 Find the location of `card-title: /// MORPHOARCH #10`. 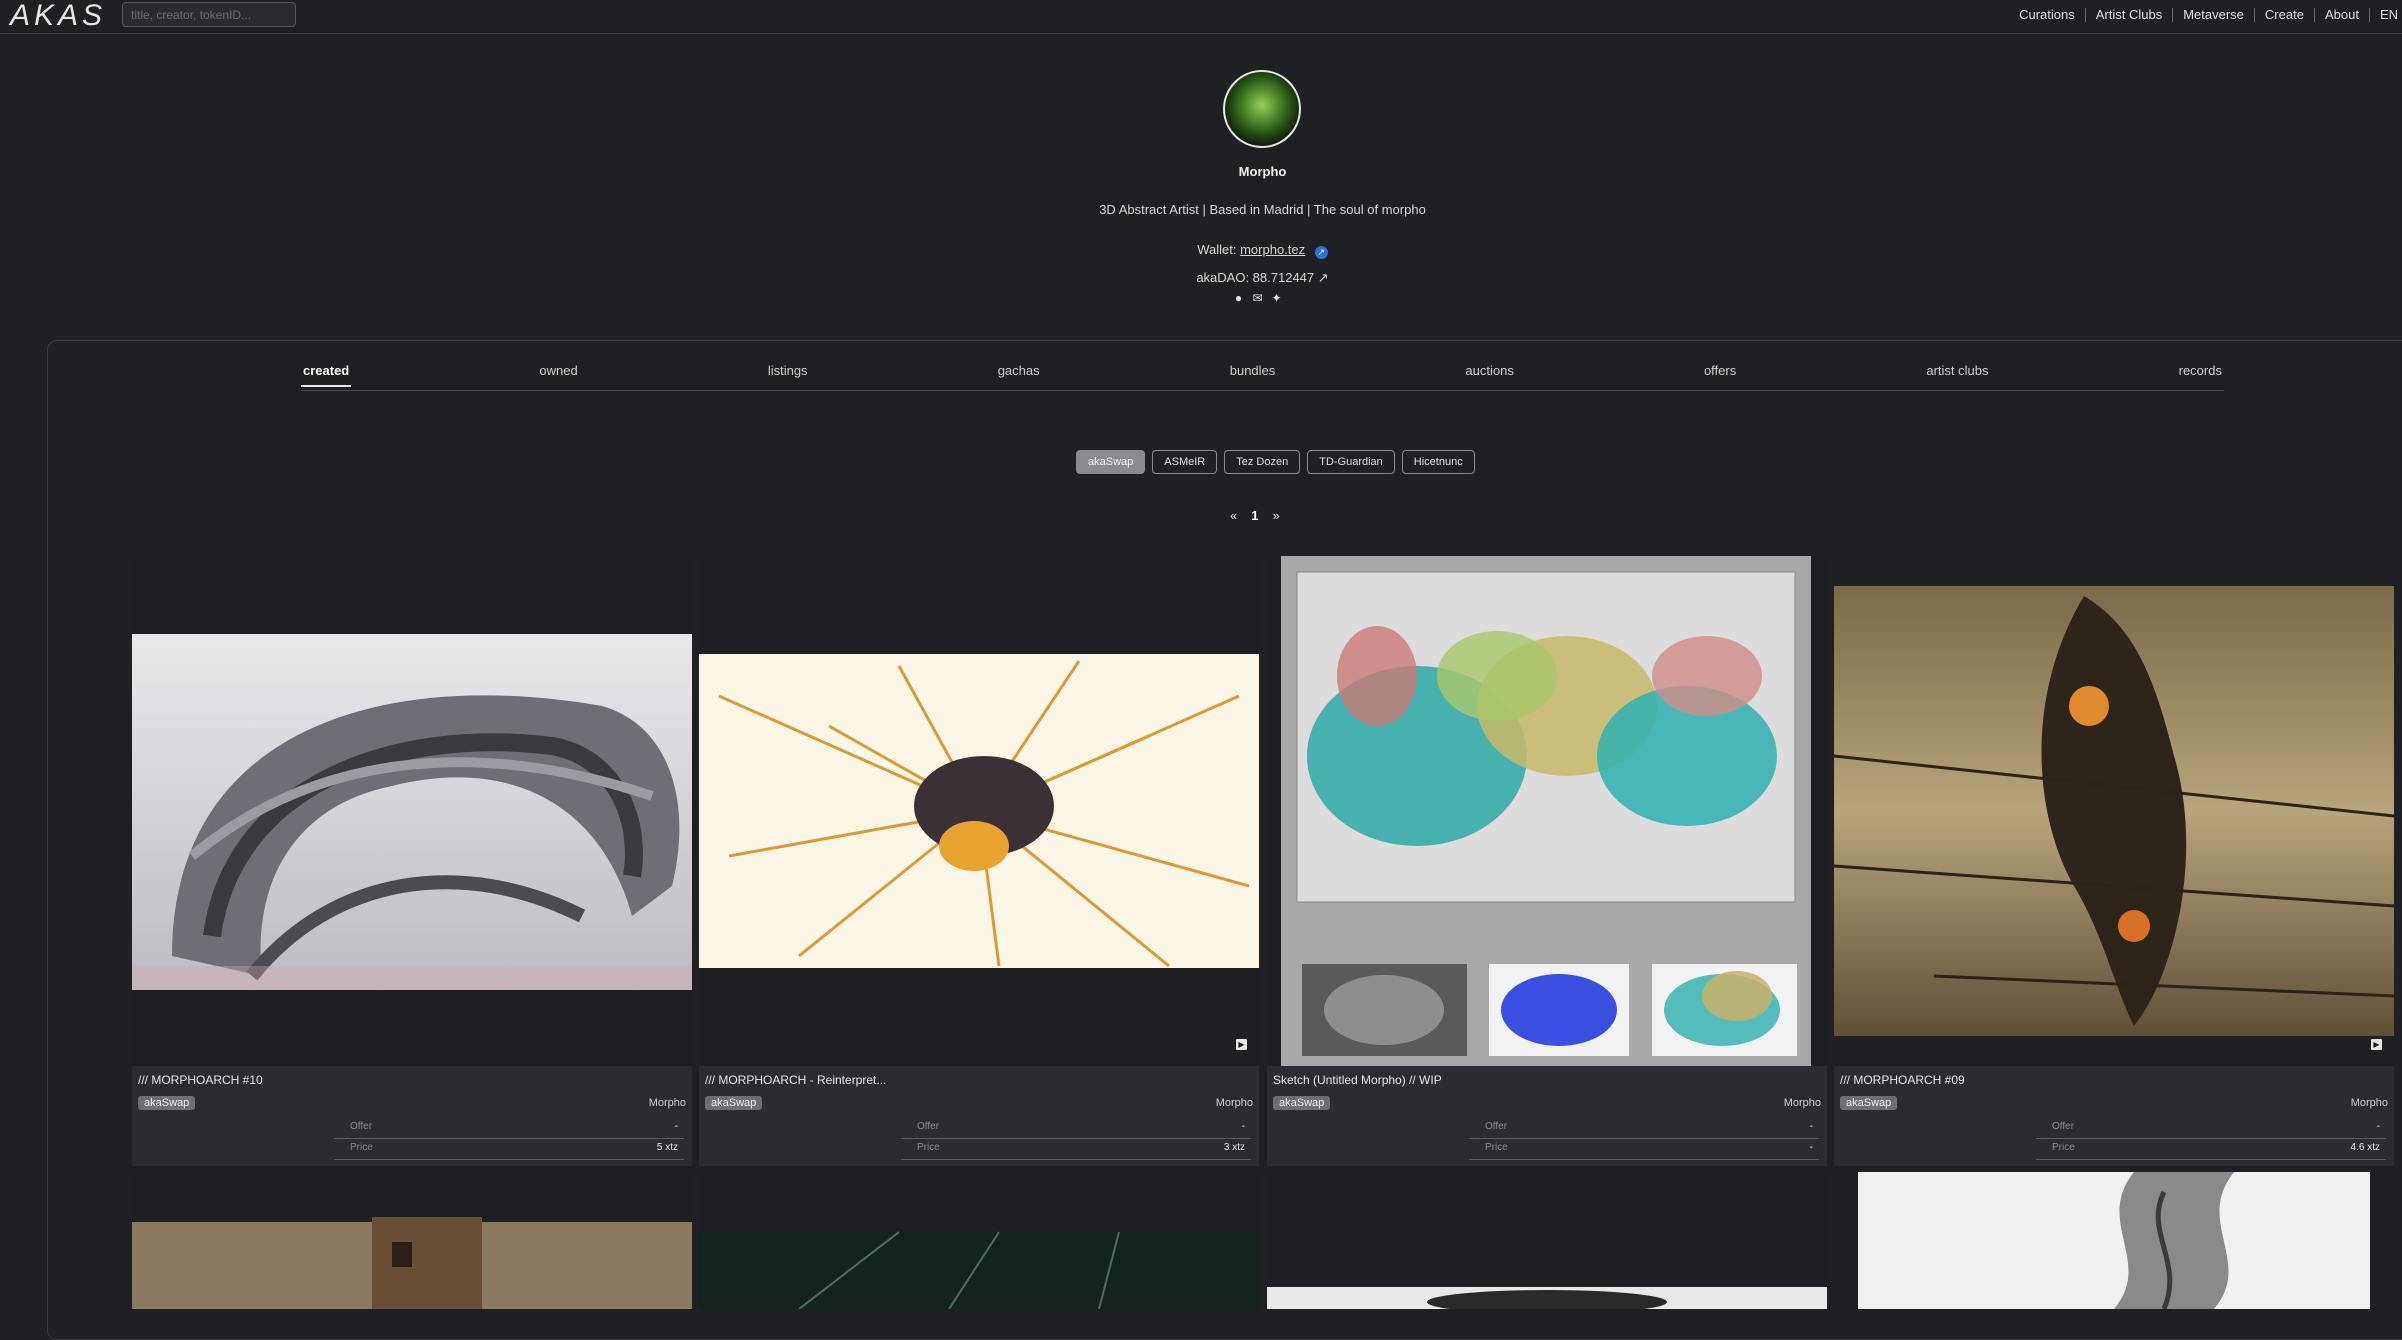

card-title: /// MORPHOARCH #10 is located at coordinates (200, 1080).